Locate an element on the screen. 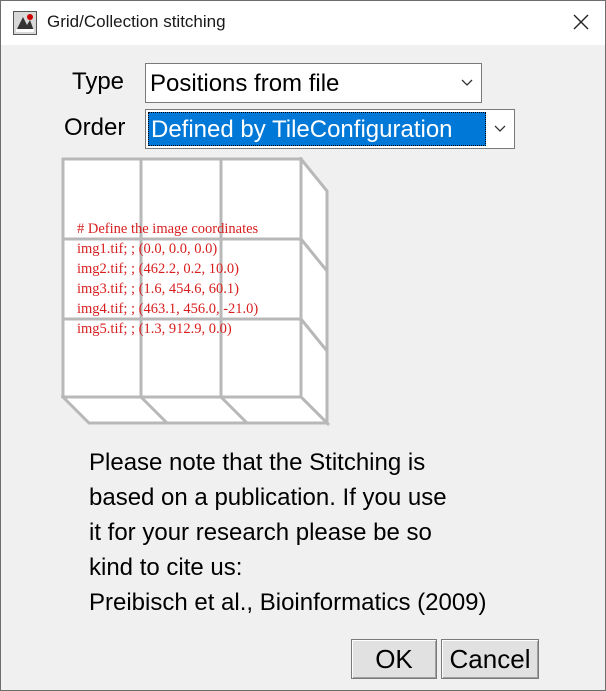 Image resolution: width=606 pixels, height=691 pixels. note-line: kind to cite us: is located at coordinates (166, 567).